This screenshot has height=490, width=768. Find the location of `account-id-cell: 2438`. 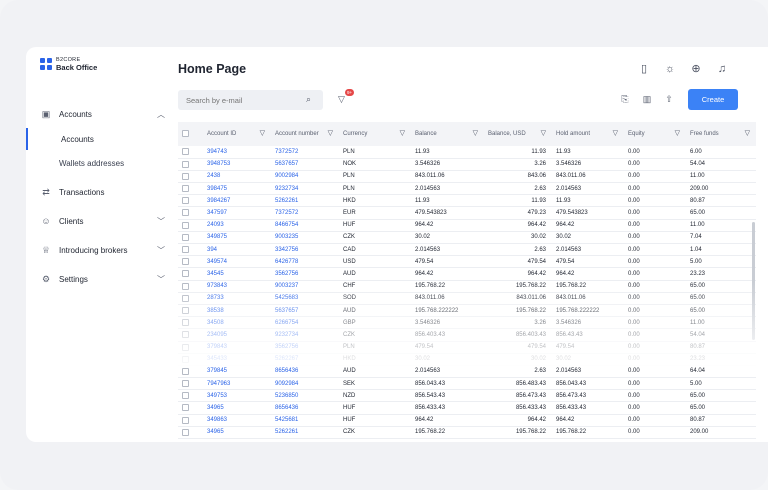

account-id-cell: 2438 is located at coordinates (237, 177).